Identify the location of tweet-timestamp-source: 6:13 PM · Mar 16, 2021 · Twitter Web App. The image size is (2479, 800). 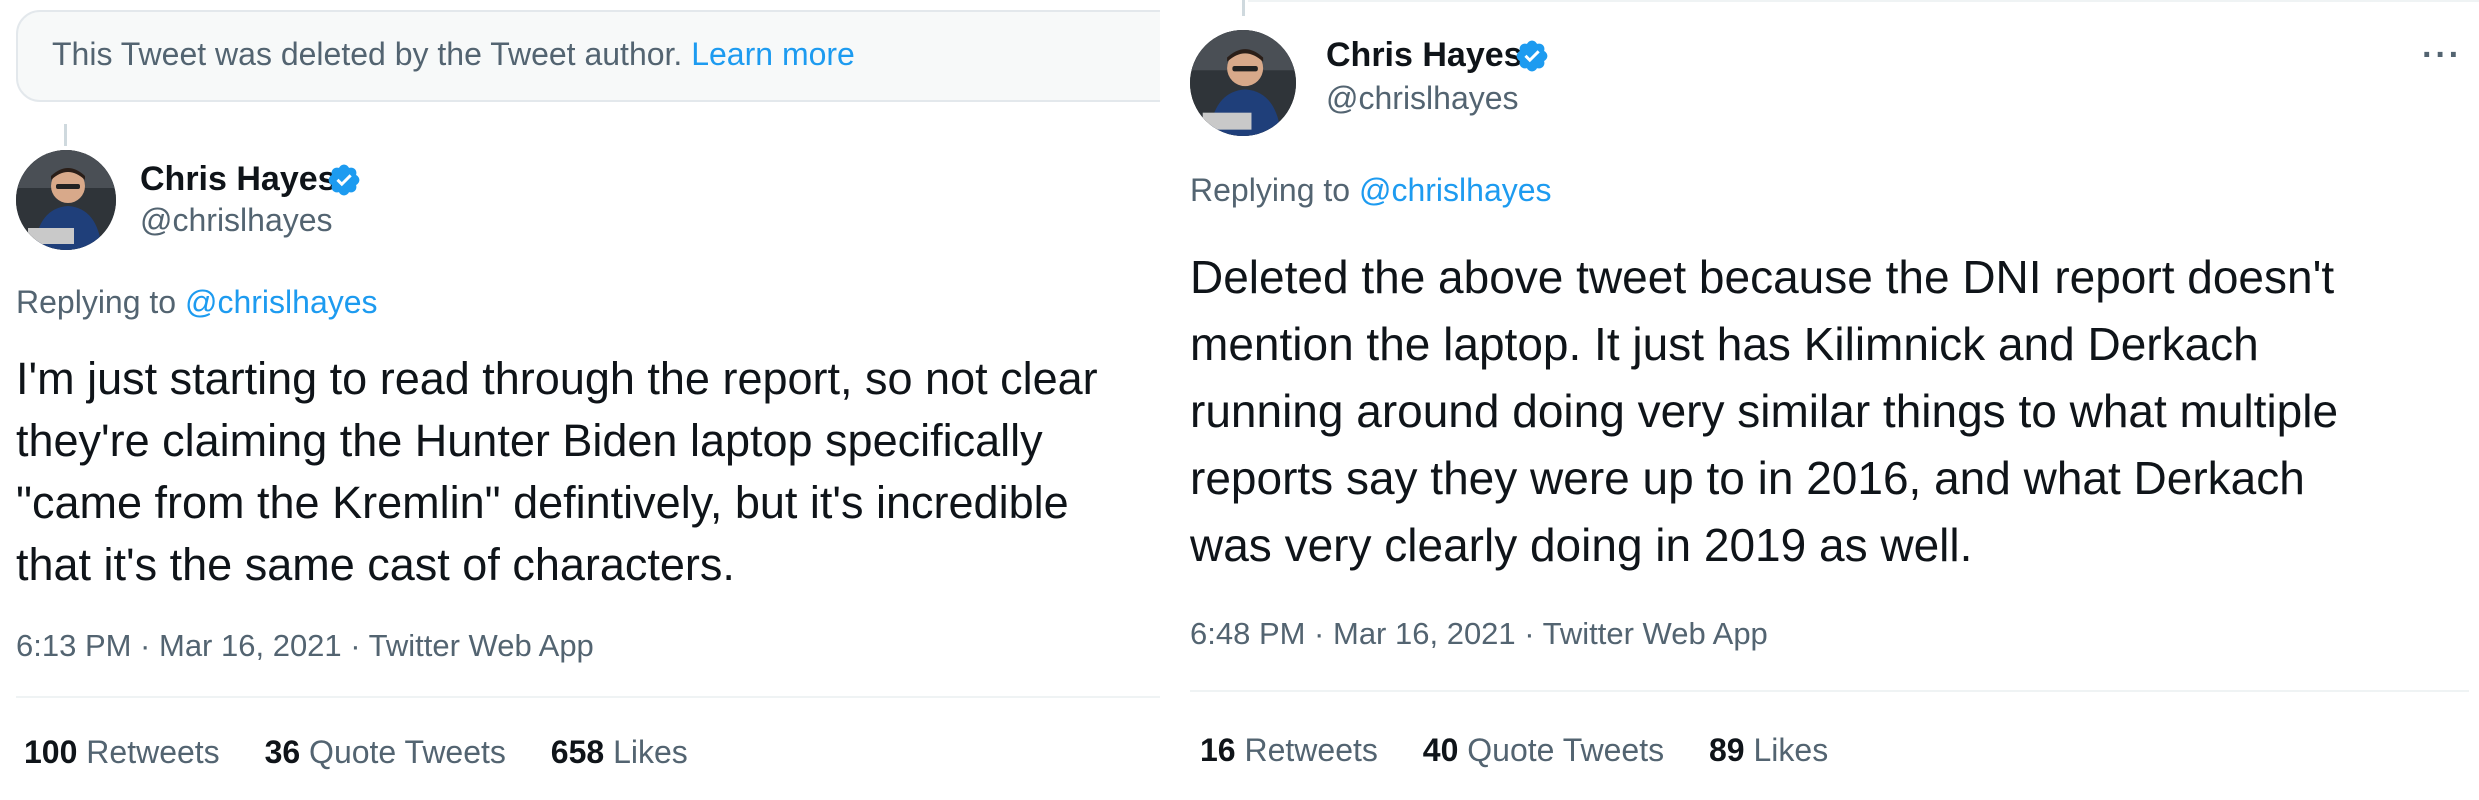
(305, 646).